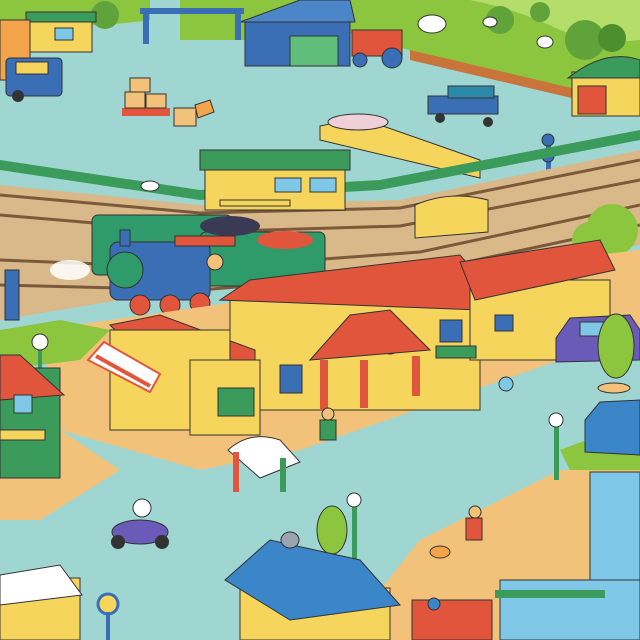 The image size is (640, 640). I want to click on cone-tree-right-base, so click(614, 388).